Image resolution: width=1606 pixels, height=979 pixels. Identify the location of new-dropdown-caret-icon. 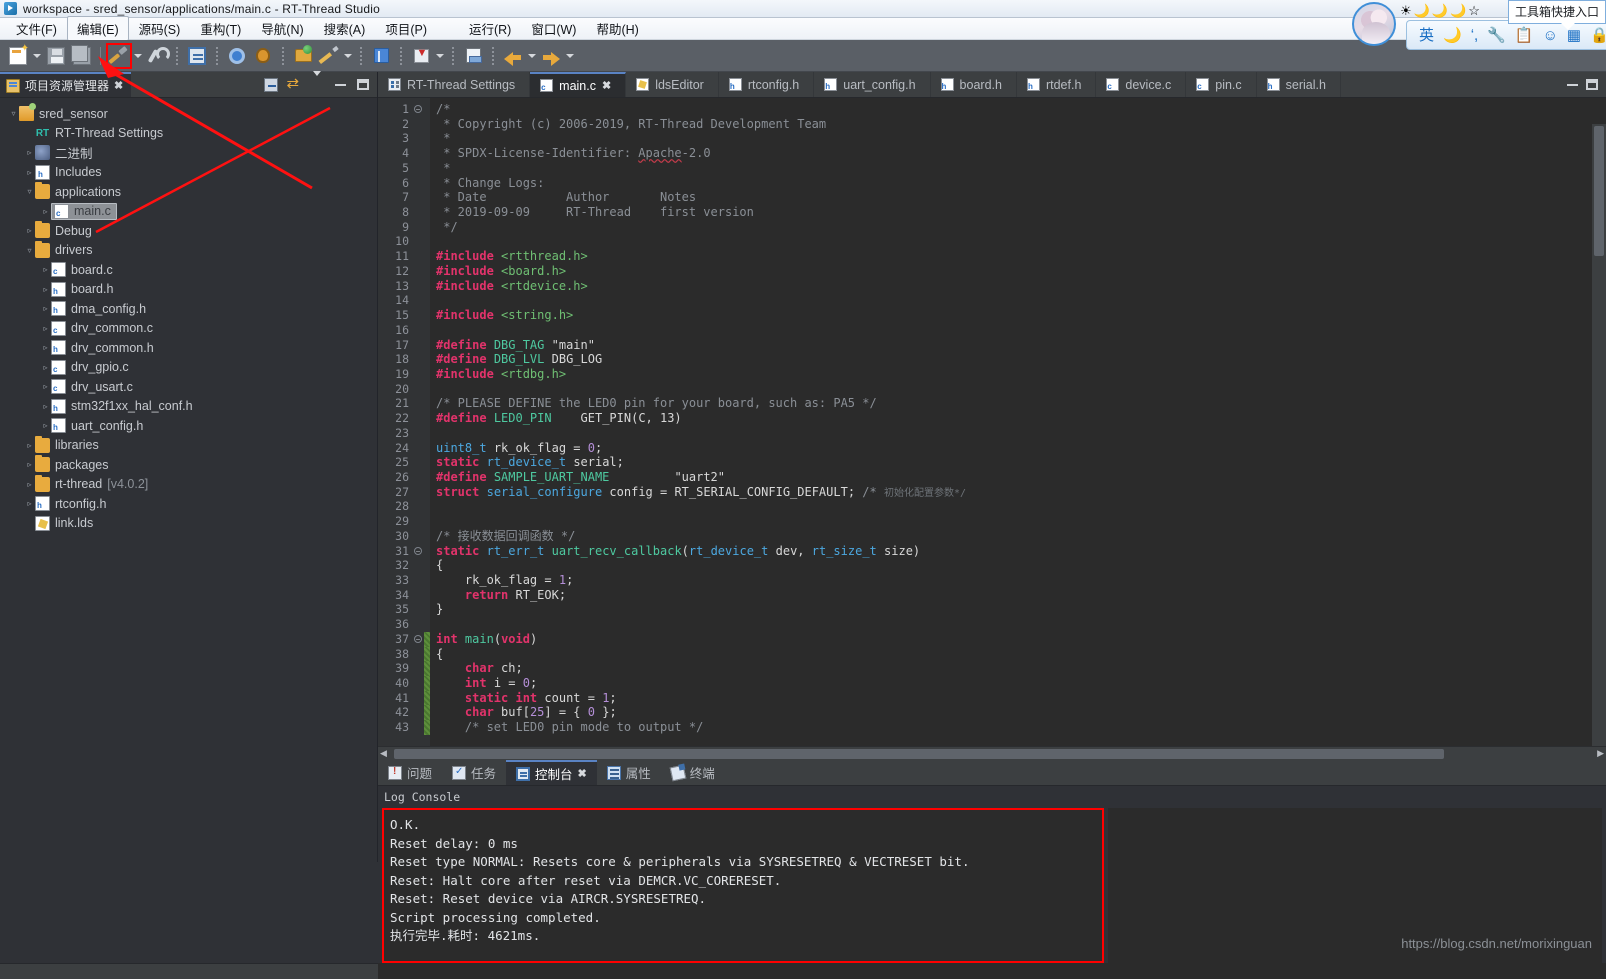
(37, 56).